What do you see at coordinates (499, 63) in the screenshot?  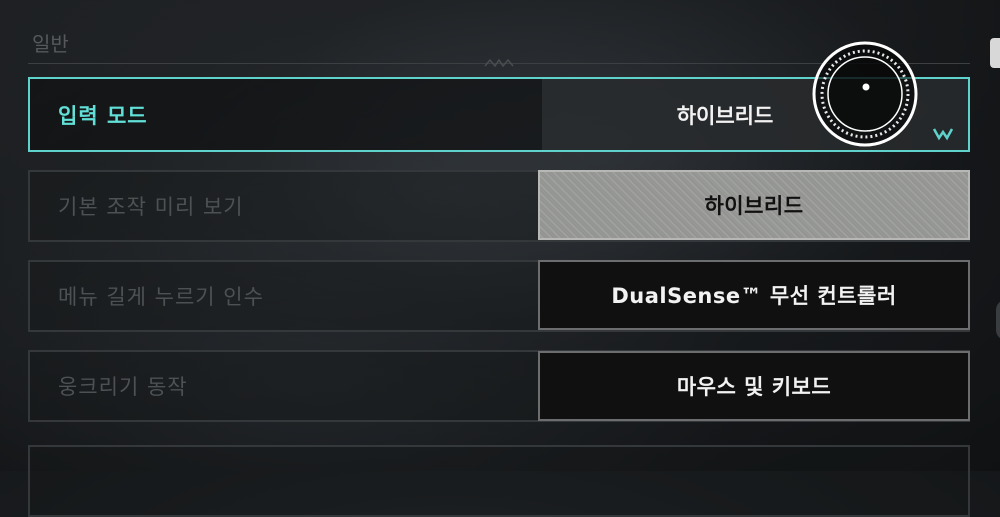 I see `ornament-icon` at bounding box center [499, 63].